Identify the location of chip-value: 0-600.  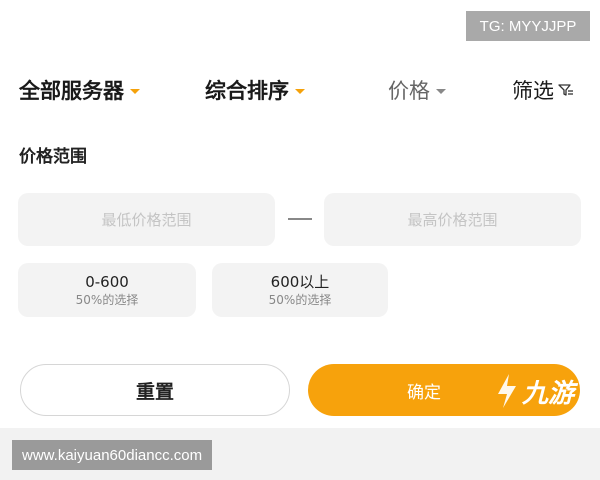
(107, 282).